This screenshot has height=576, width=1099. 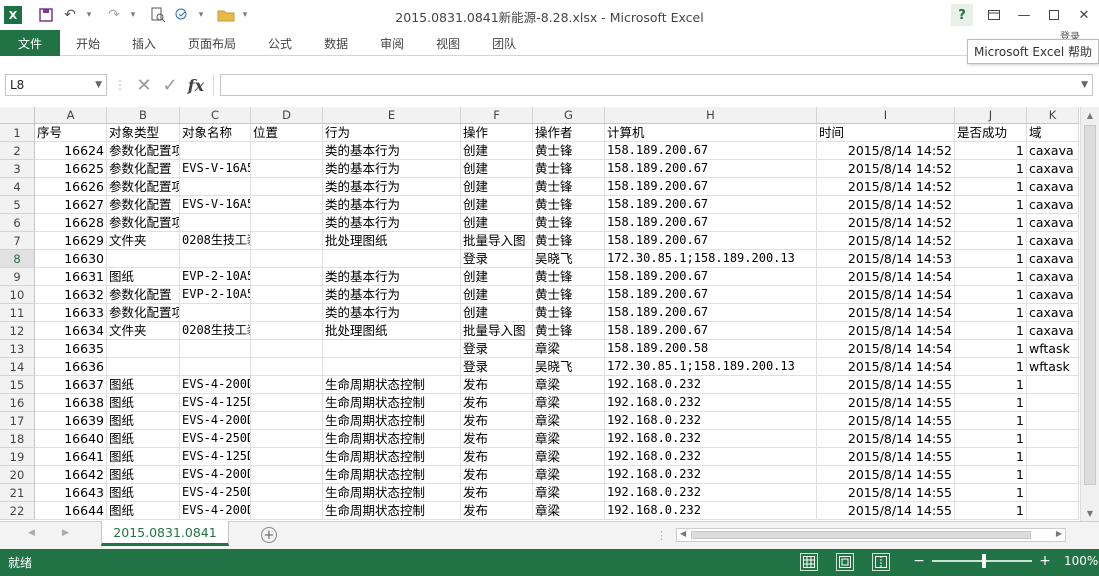 I want to click on ribbon-display-options-icon, so click(x=994, y=15).